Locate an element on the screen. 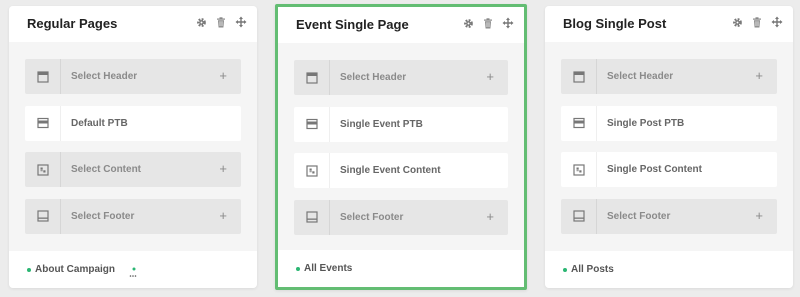  card-header: Blog Single Post is located at coordinates (669, 24).